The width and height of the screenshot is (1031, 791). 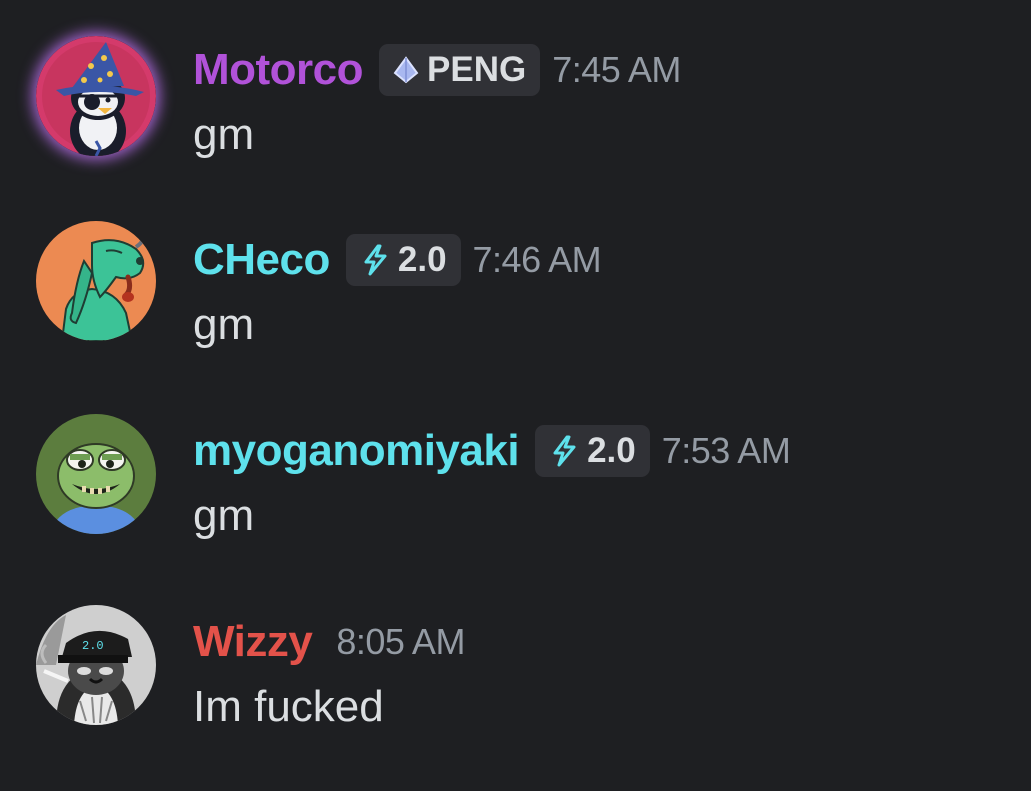 What do you see at coordinates (406, 70) in the screenshot?
I see `crystal-icon` at bounding box center [406, 70].